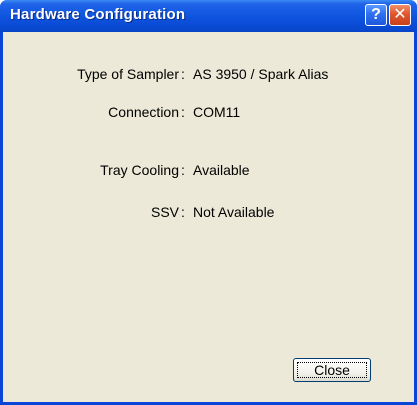  What do you see at coordinates (183, 112) in the screenshot?
I see `connection-colon: :` at bounding box center [183, 112].